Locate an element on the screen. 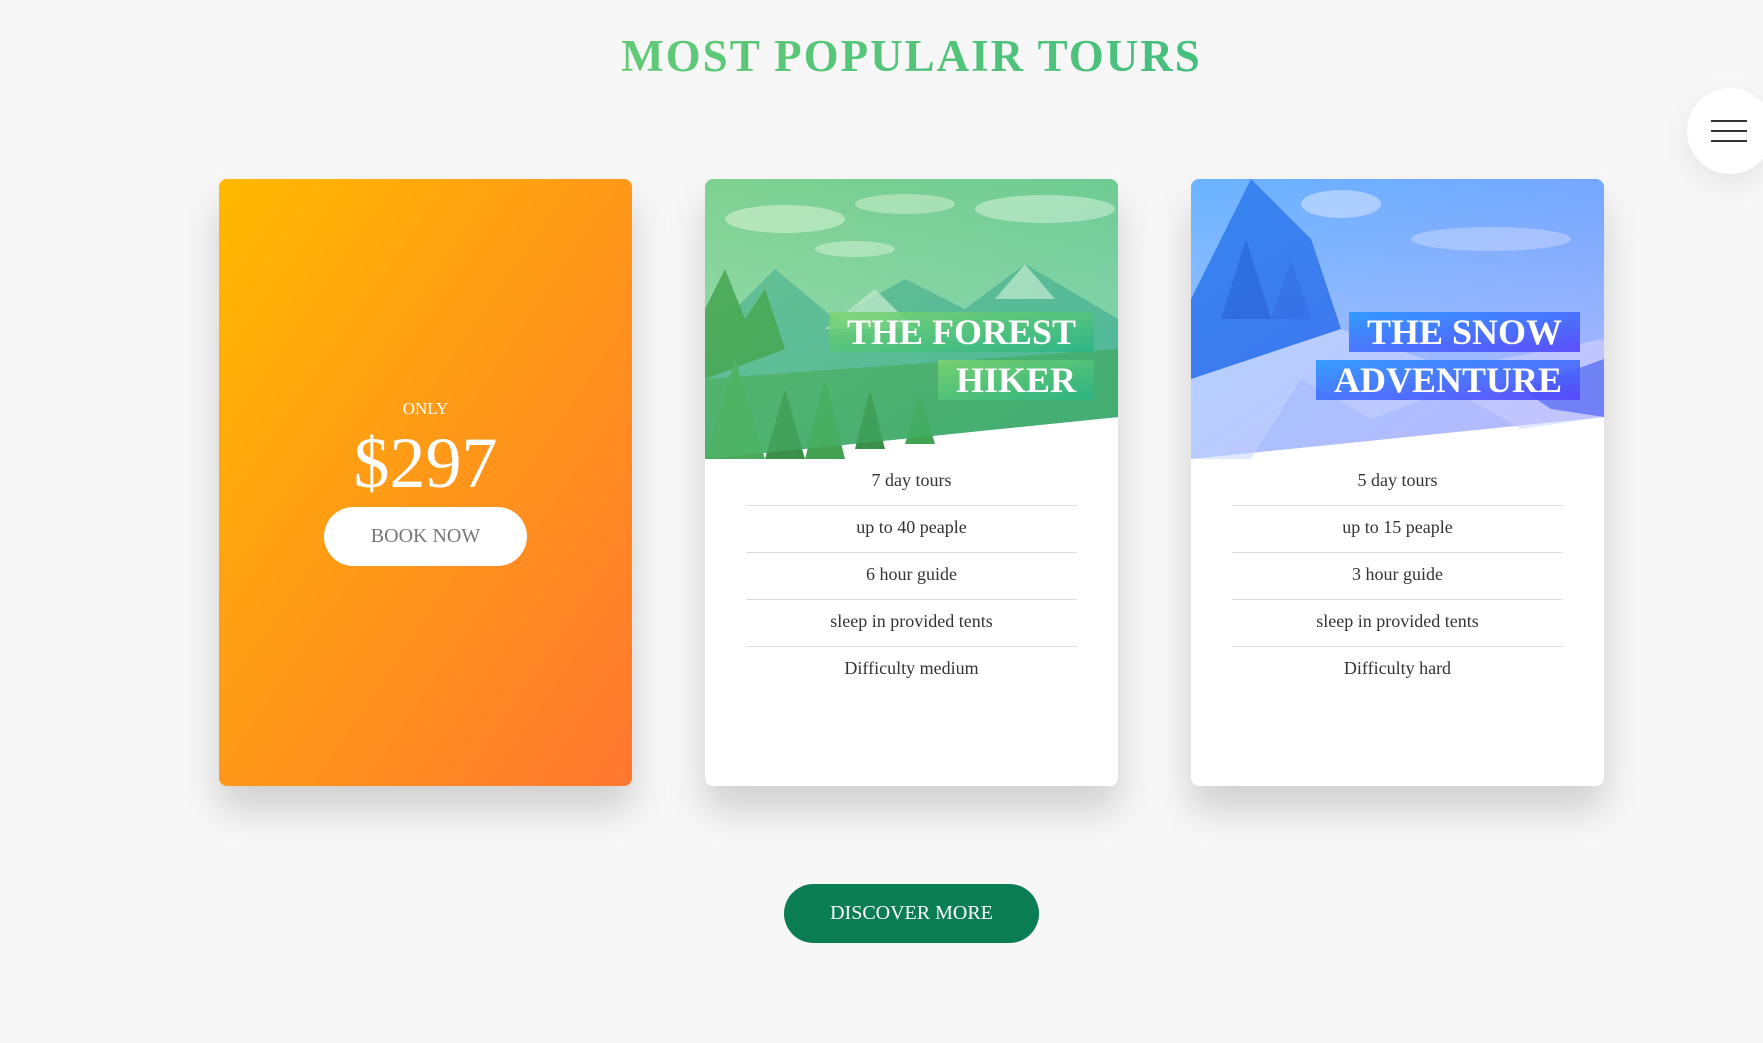 This screenshot has height=1043, width=1763. price-card: ONLY $297 BOOK NOW is located at coordinates (425, 482).